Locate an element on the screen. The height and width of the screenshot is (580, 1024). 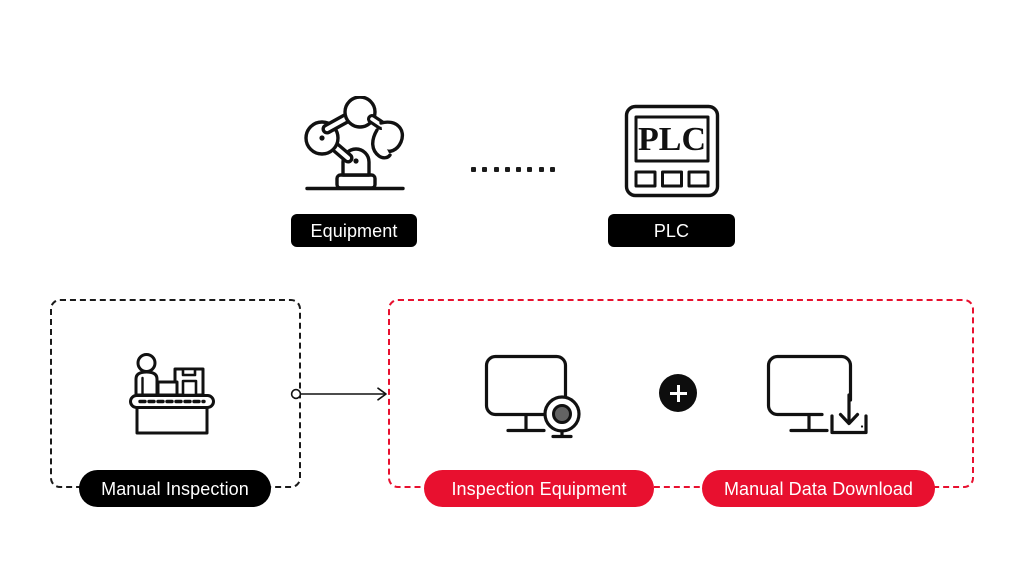
flow-arrow is located at coordinates (340, 394).